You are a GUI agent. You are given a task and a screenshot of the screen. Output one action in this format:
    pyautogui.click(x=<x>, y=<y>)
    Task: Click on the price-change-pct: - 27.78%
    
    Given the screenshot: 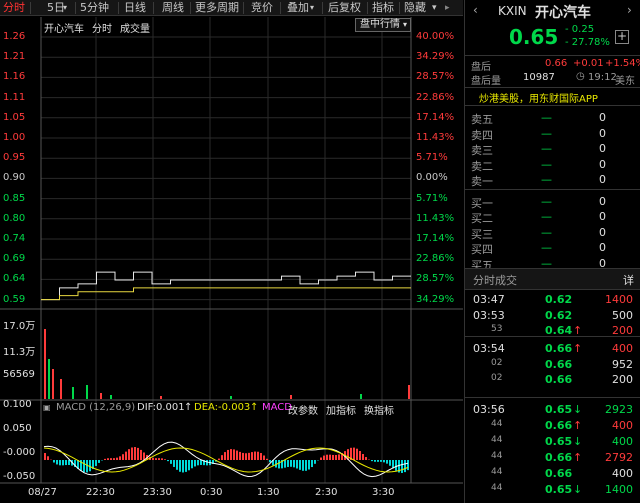 What is the action you would take?
    pyautogui.click(x=587, y=42)
    